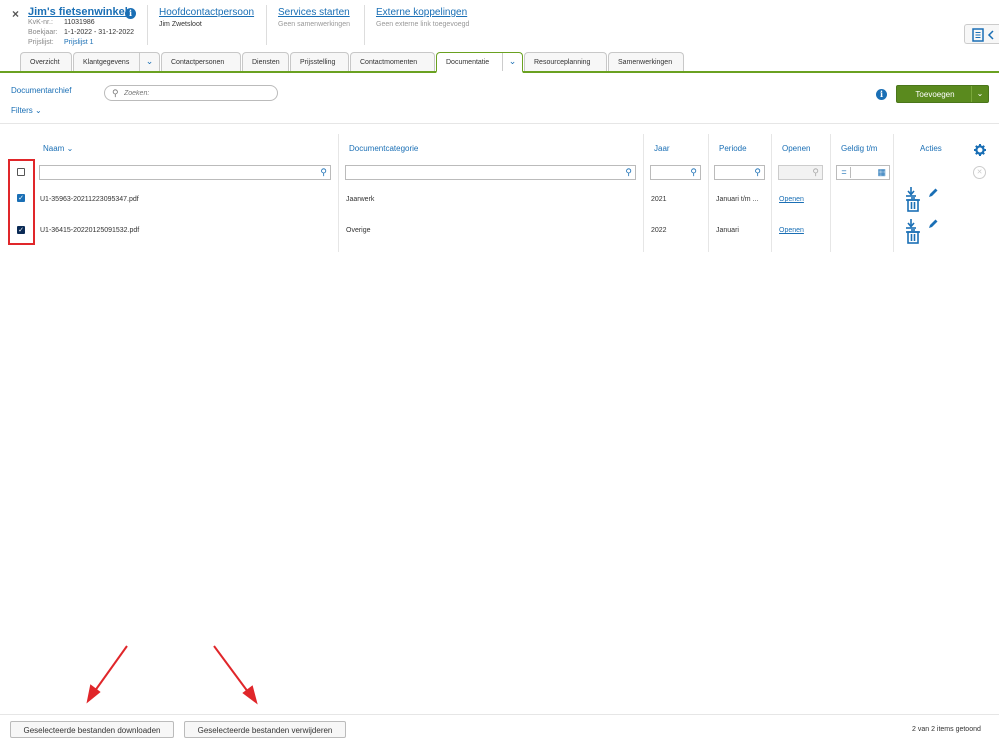  Describe the element at coordinates (41, 42) in the screenshot. I see `prijslijst-label: Prijslijst:` at that location.